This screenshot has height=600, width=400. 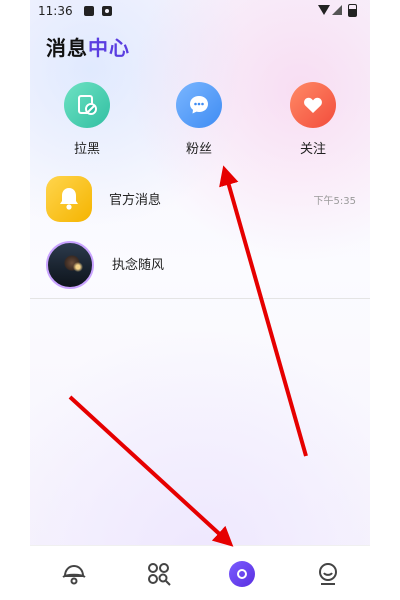 What do you see at coordinates (138, 265) in the screenshot?
I see `chat-user-name: 执念随风` at bounding box center [138, 265].